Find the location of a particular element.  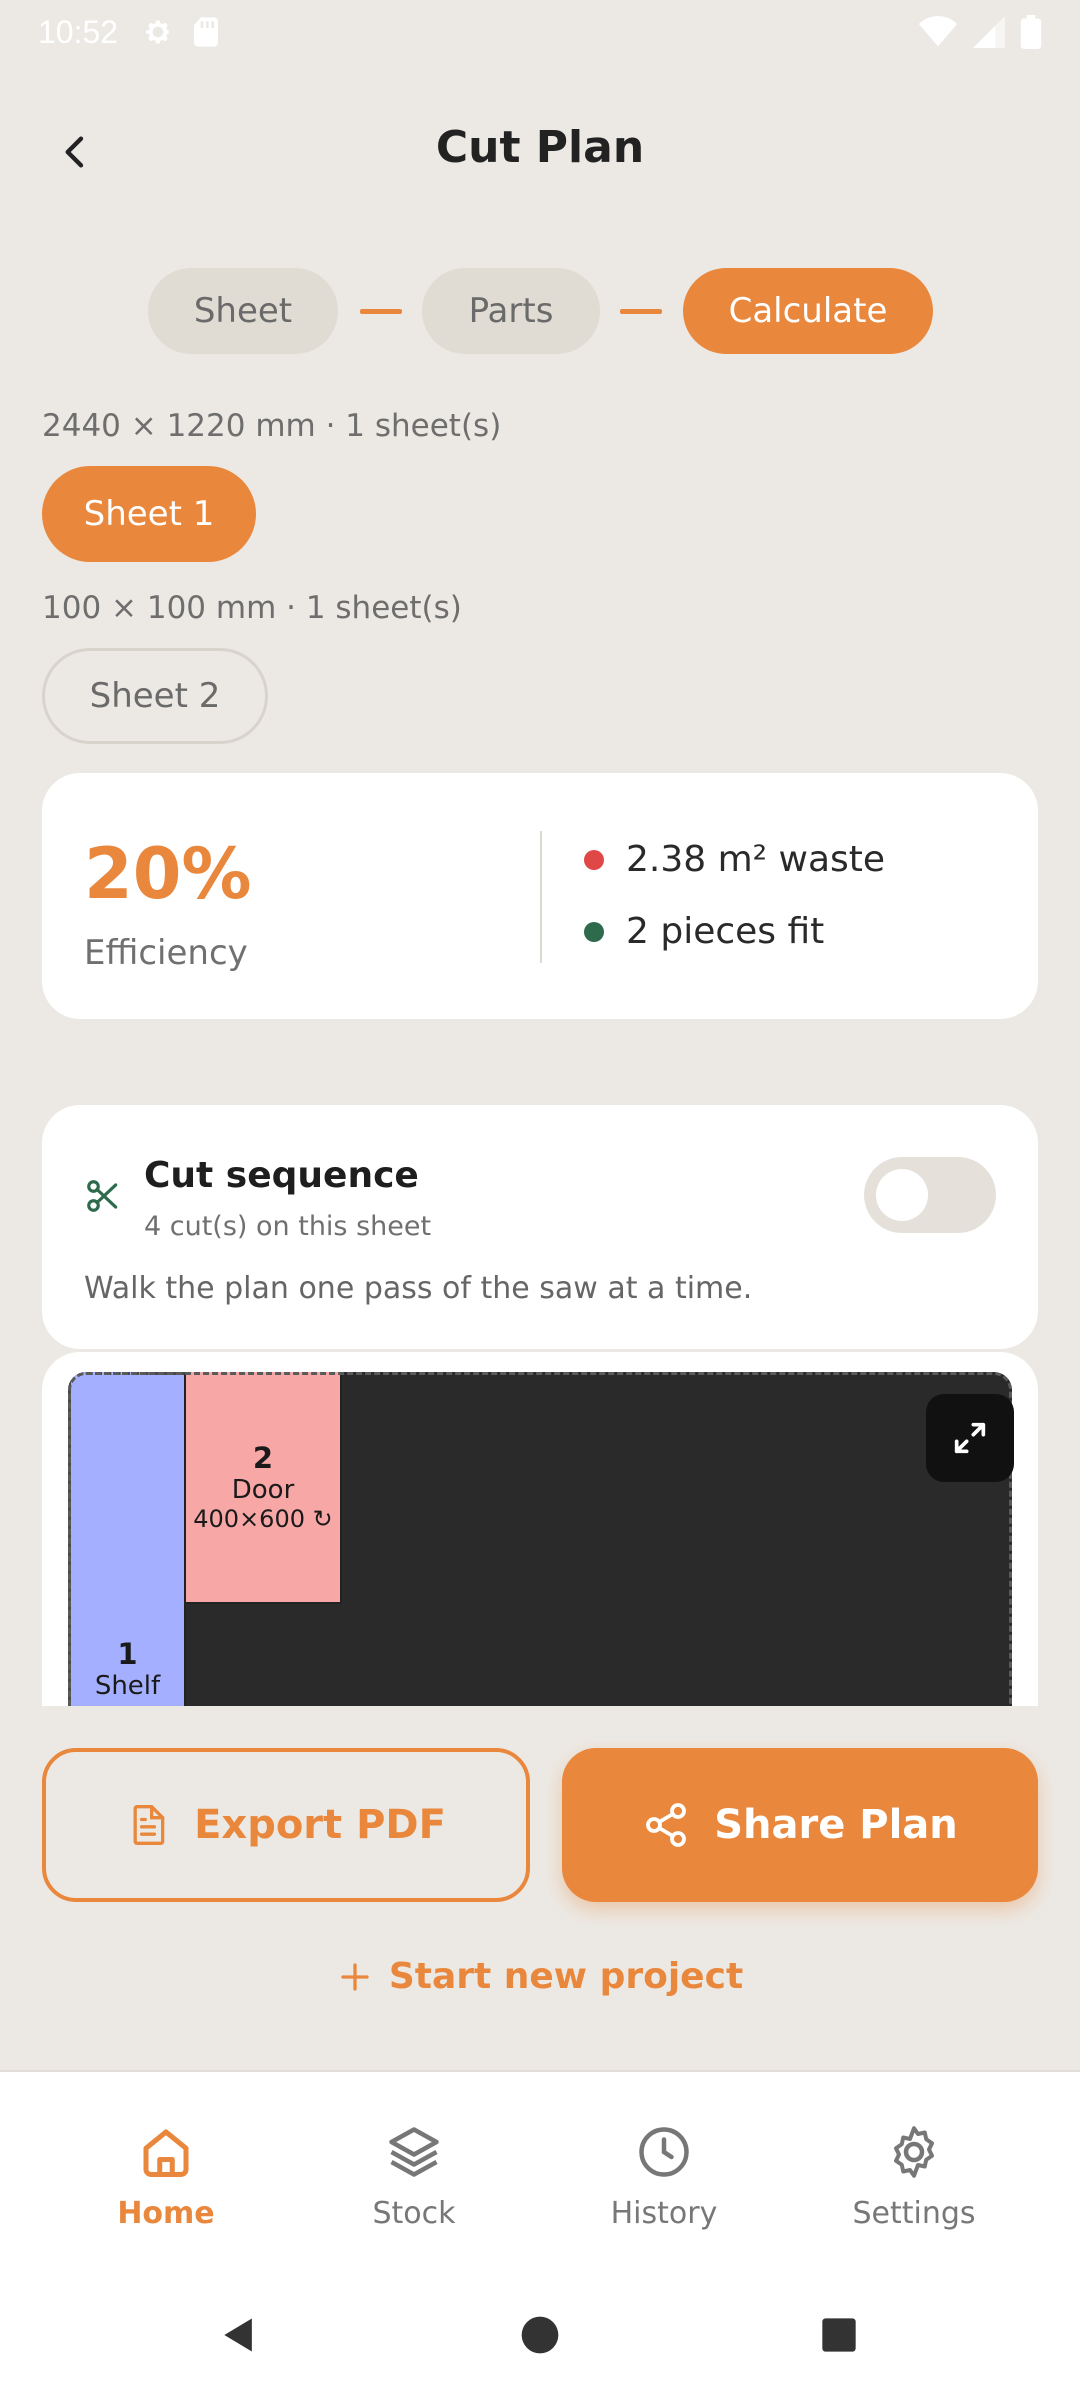

sheet-2-meta: 100 × 100 mm · 1 sheet(s) is located at coordinates (252, 608).